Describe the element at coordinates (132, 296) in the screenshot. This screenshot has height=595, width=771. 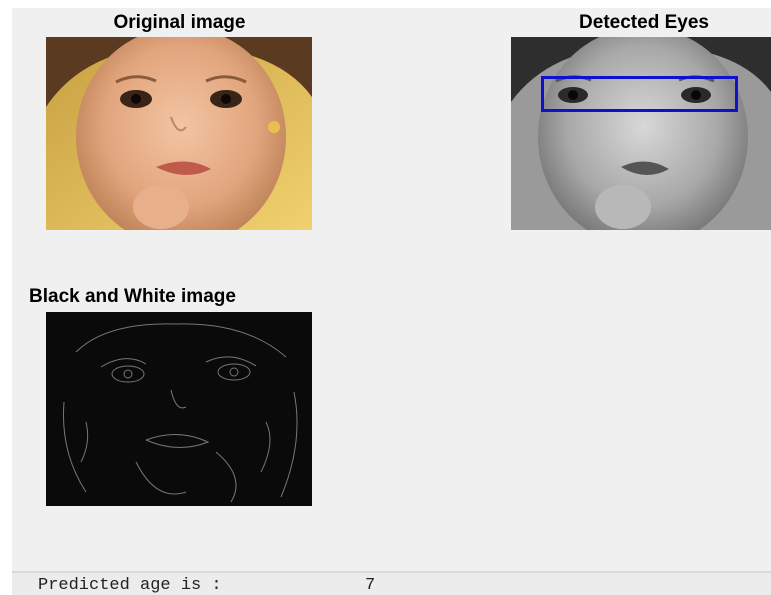
I see `bw-image-title: Black and White image` at that location.